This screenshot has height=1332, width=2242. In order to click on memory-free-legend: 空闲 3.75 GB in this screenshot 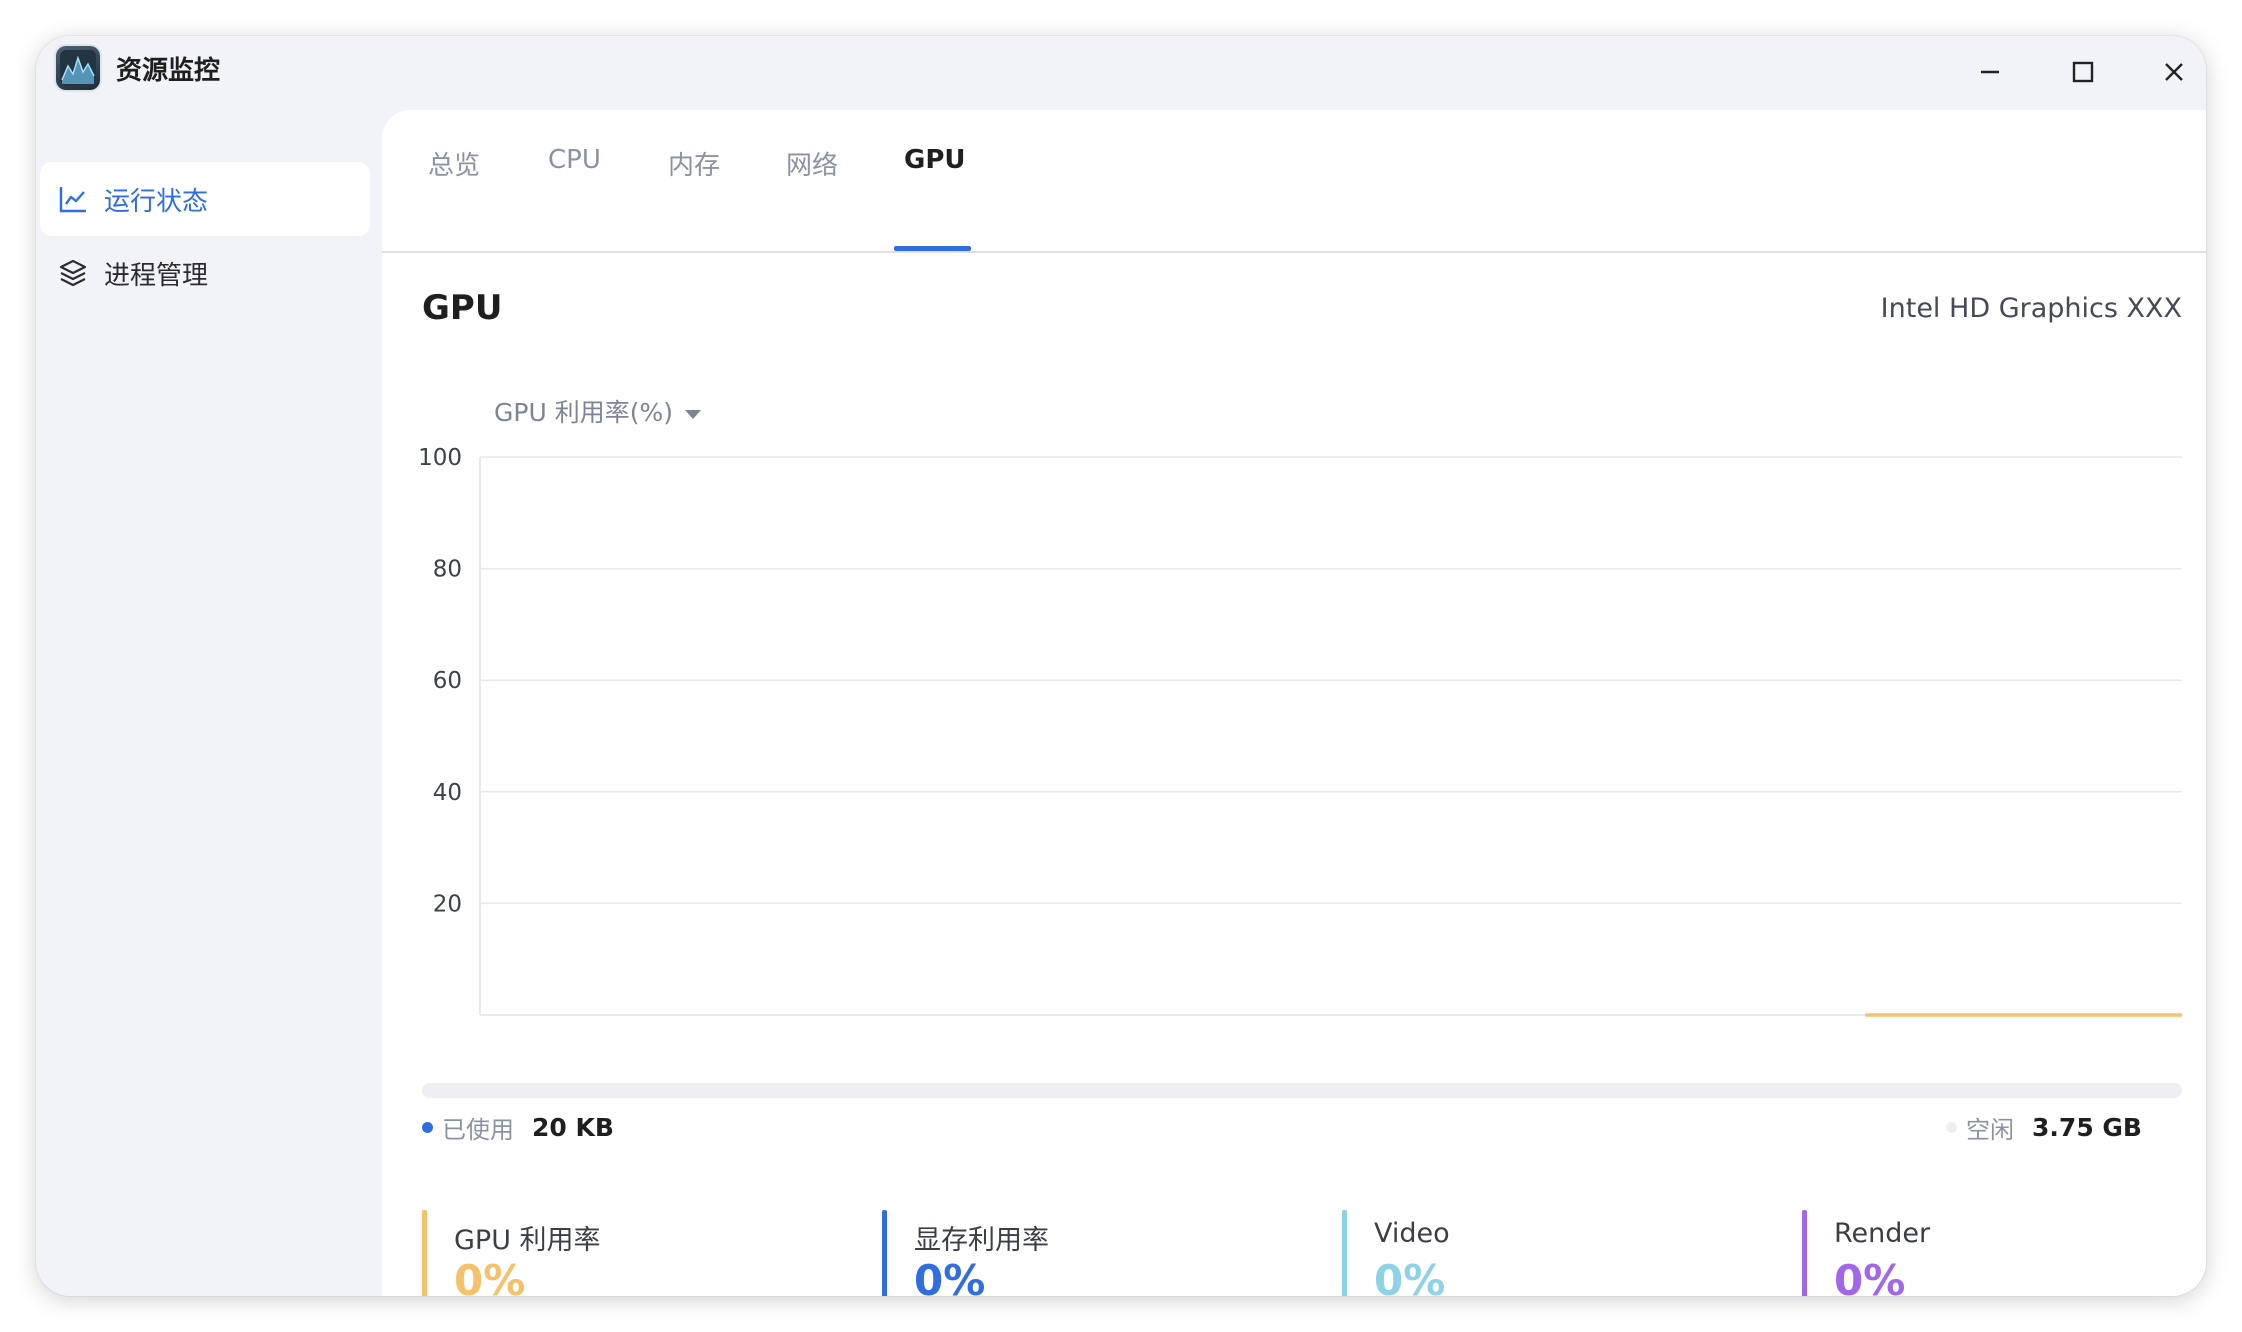, I will do `click(2044, 1128)`.